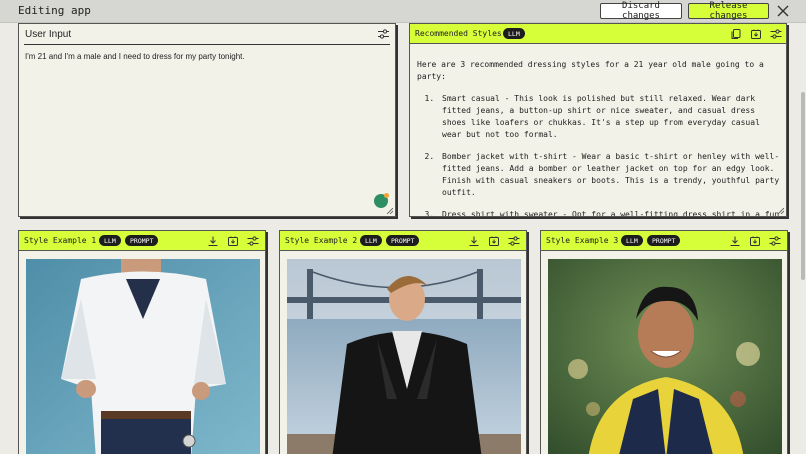 The width and height of the screenshot is (806, 454). I want to click on discard-changes-button: Discard changes, so click(641, 11).